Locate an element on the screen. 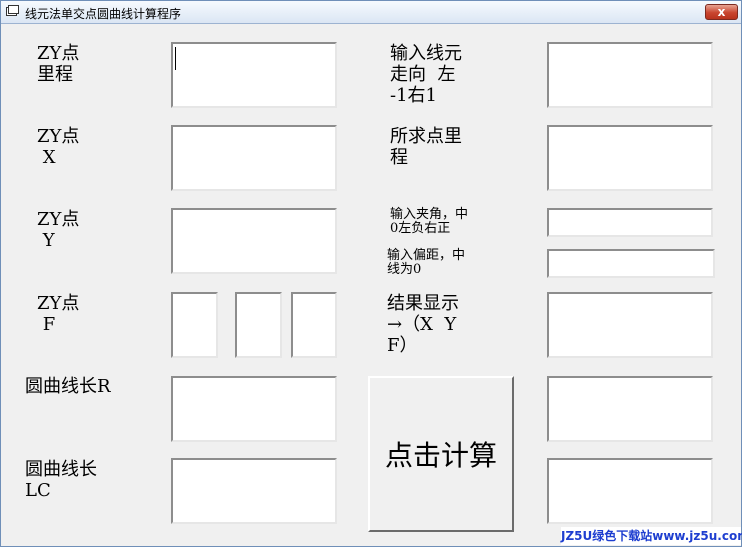 This screenshot has width=742, height=547. arc-r-field is located at coordinates (254, 409).